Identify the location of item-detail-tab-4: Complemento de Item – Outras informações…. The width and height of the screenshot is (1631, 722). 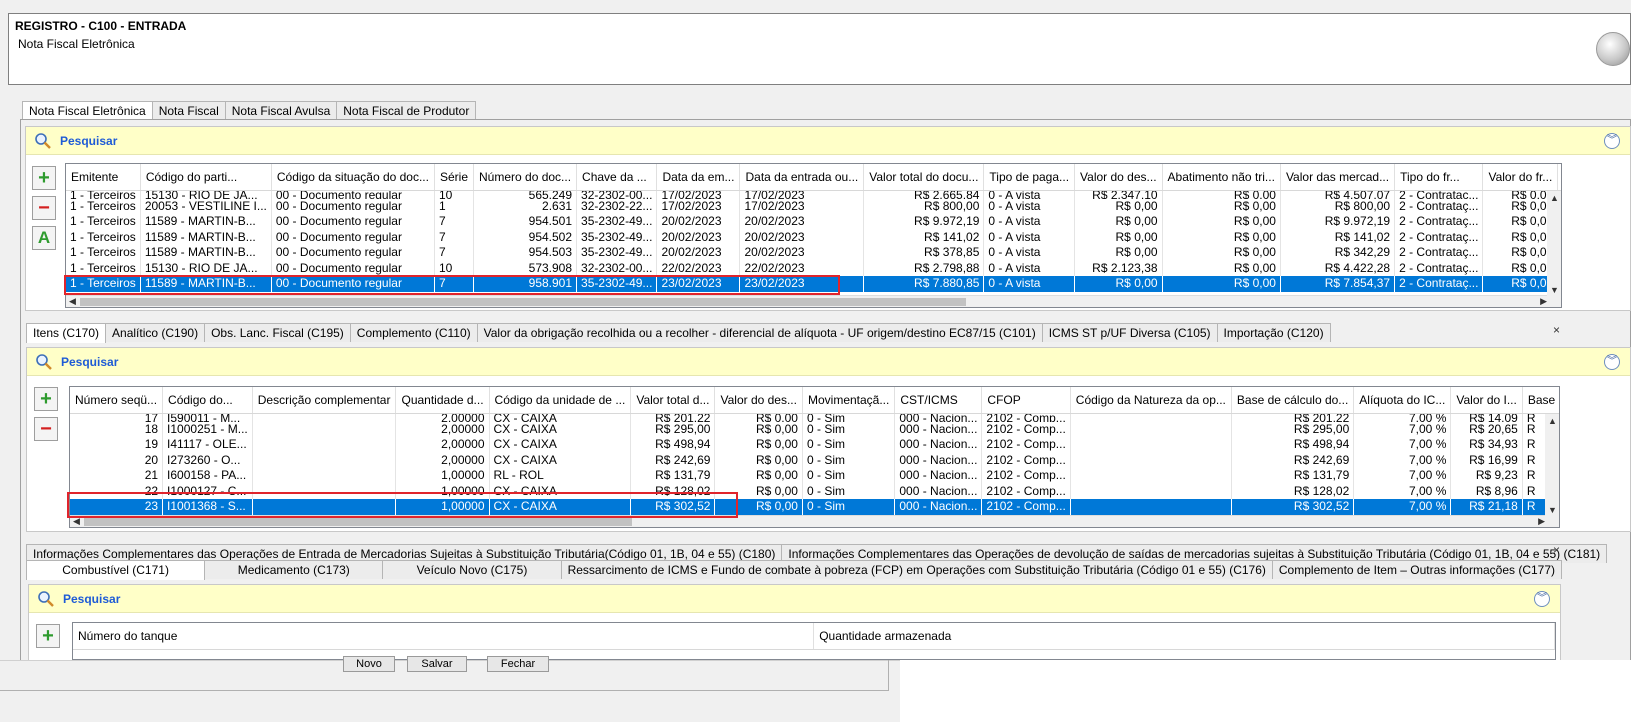
(1417, 569).